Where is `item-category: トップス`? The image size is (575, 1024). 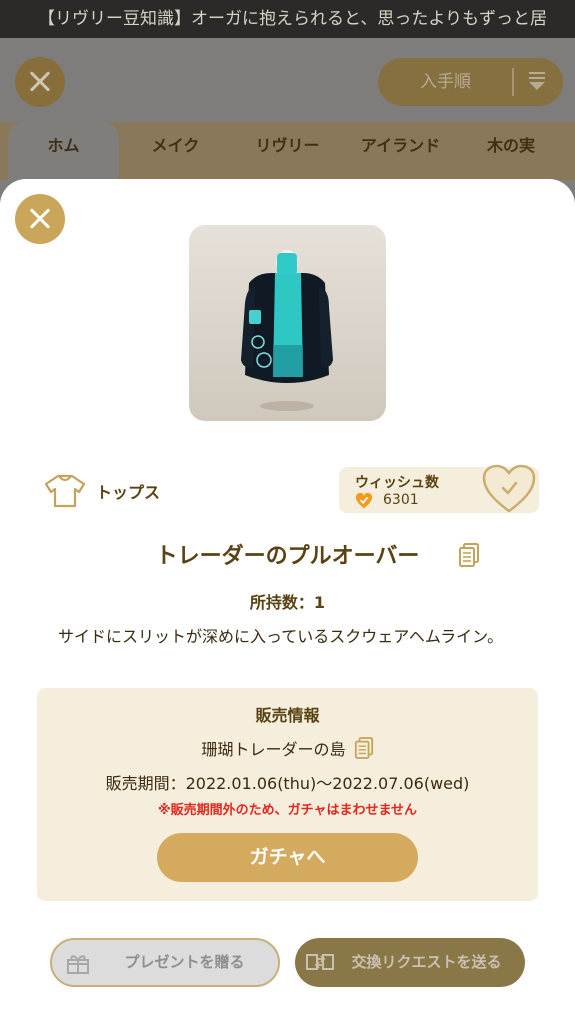
item-category: トップス is located at coordinates (102, 491).